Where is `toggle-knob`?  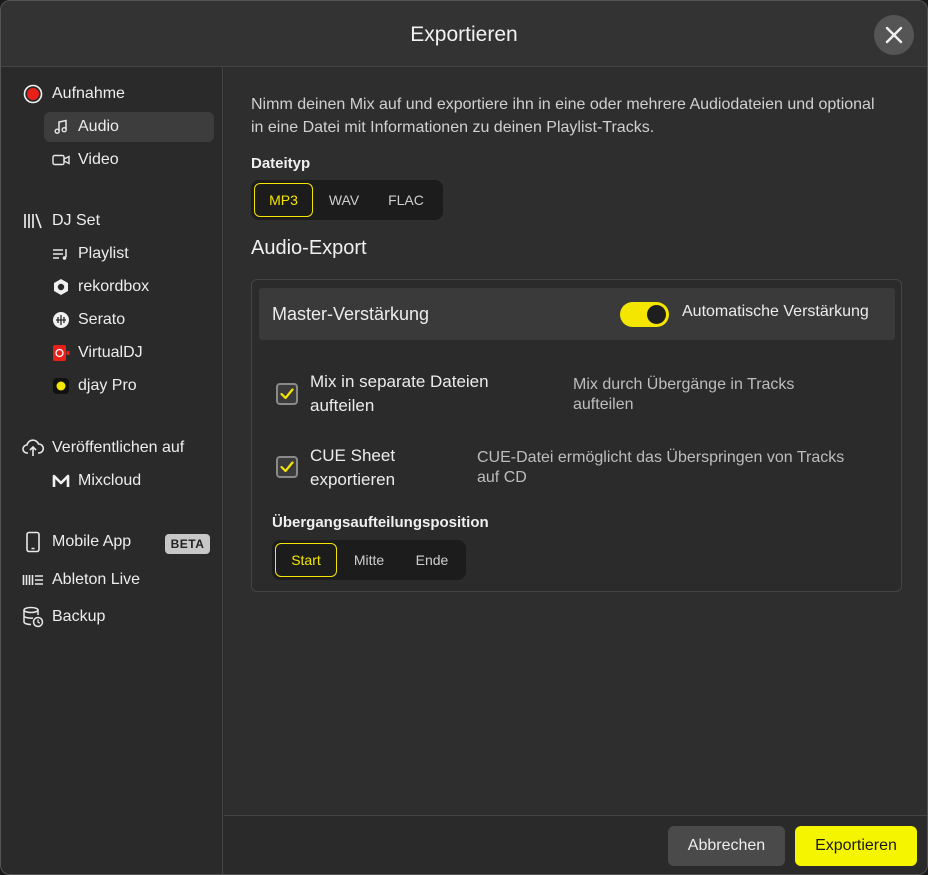 toggle-knob is located at coordinates (656, 314).